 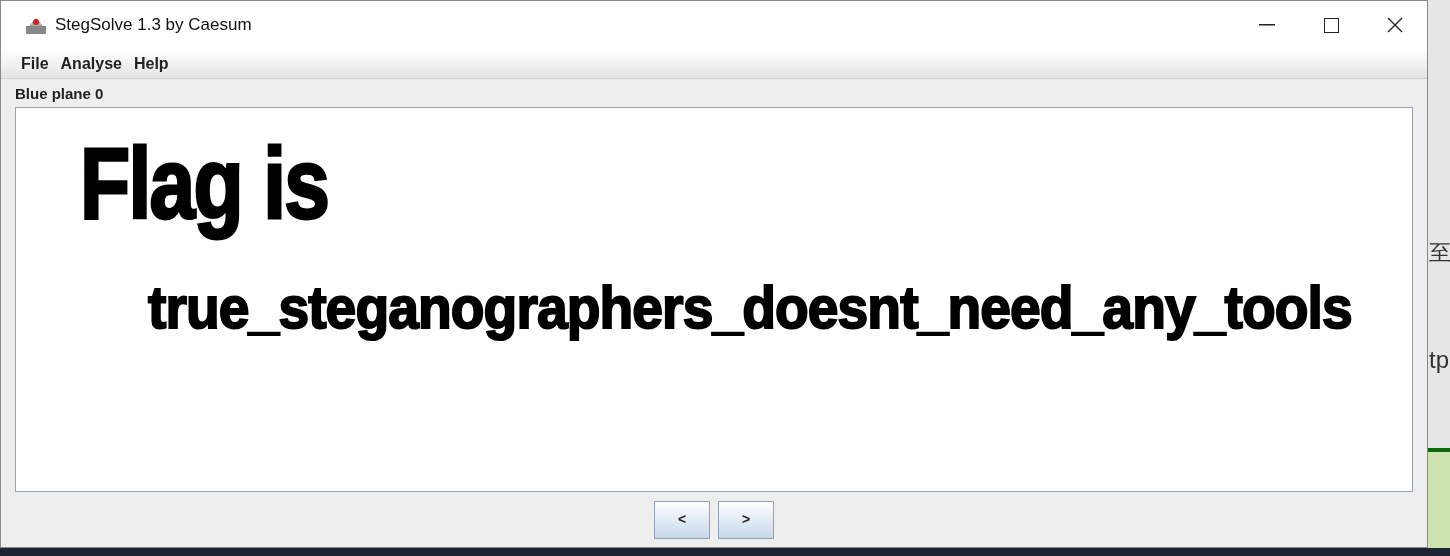 I want to click on minimize-icon, so click(x=1267, y=25).